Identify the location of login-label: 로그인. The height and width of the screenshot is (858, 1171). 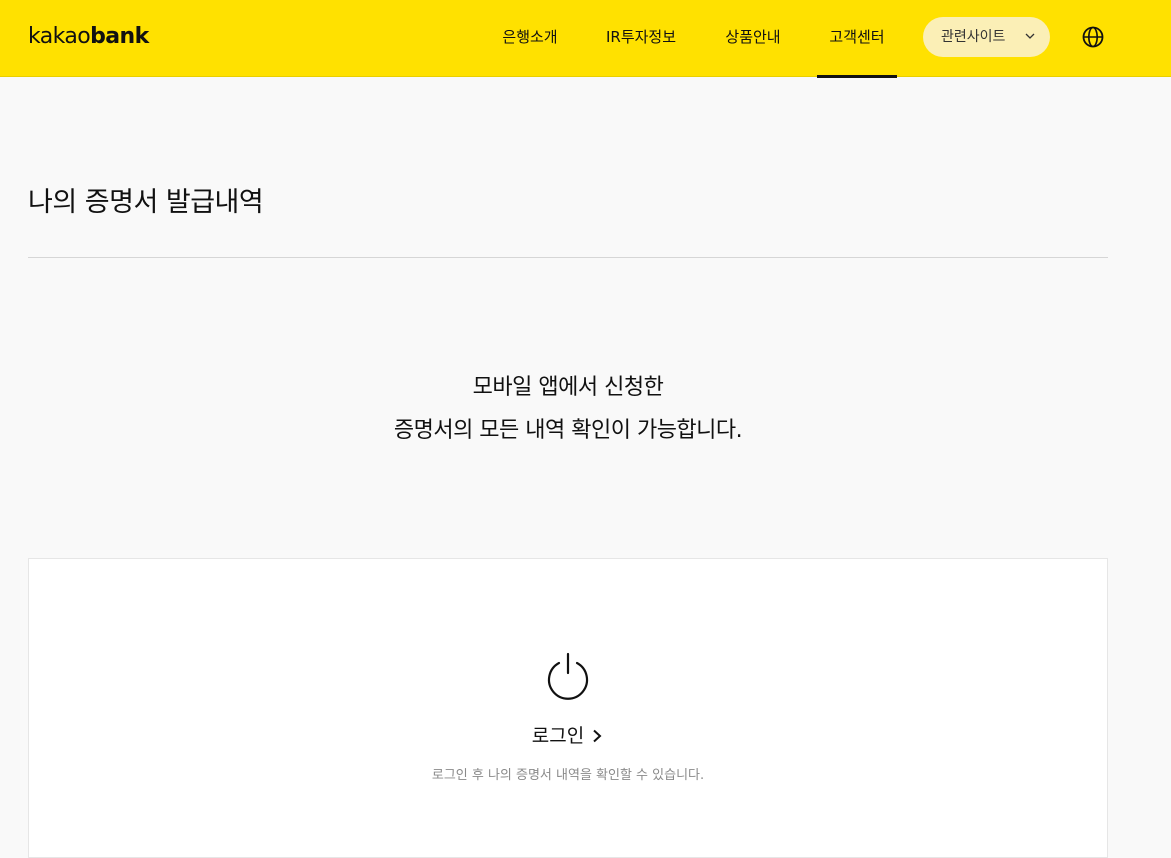
(558, 736).